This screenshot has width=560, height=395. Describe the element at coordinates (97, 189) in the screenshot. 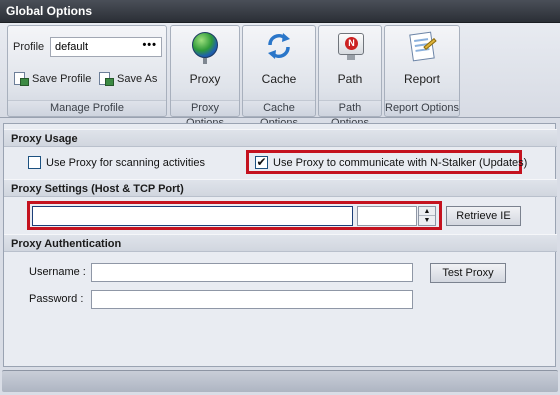

I see `proxy-settings-heading: Proxy Settings (Host & TCP Port)` at that location.